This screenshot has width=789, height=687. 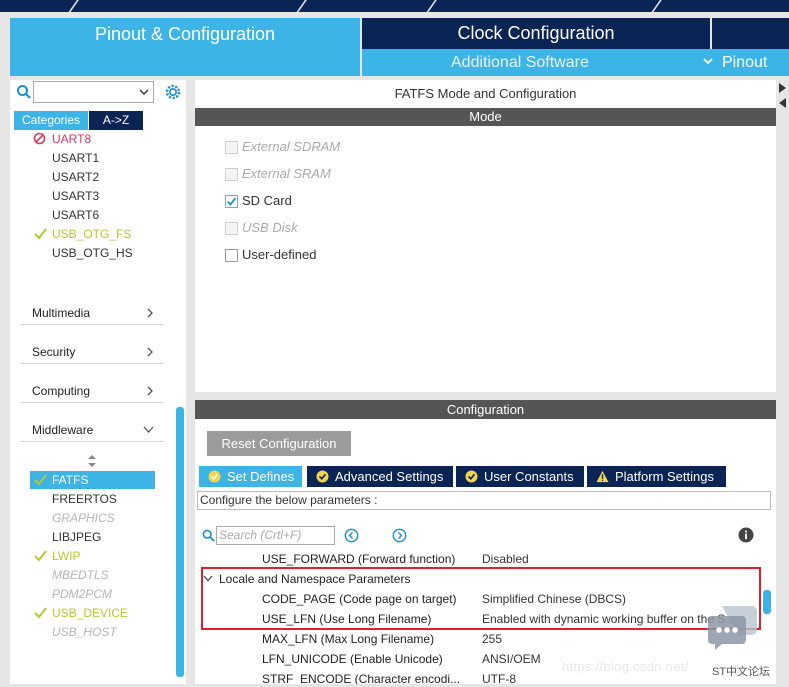 What do you see at coordinates (92, 313) in the screenshot?
I see `category-multimedia: Multimedia` at bounding box center [92, 313].